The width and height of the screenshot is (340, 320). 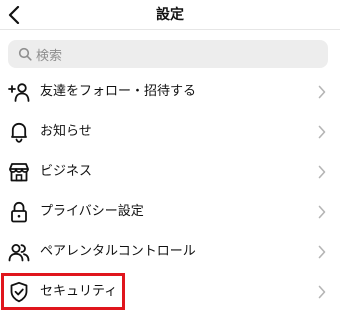 I want to click on page-title: 設定, so click(x=170, y=15).